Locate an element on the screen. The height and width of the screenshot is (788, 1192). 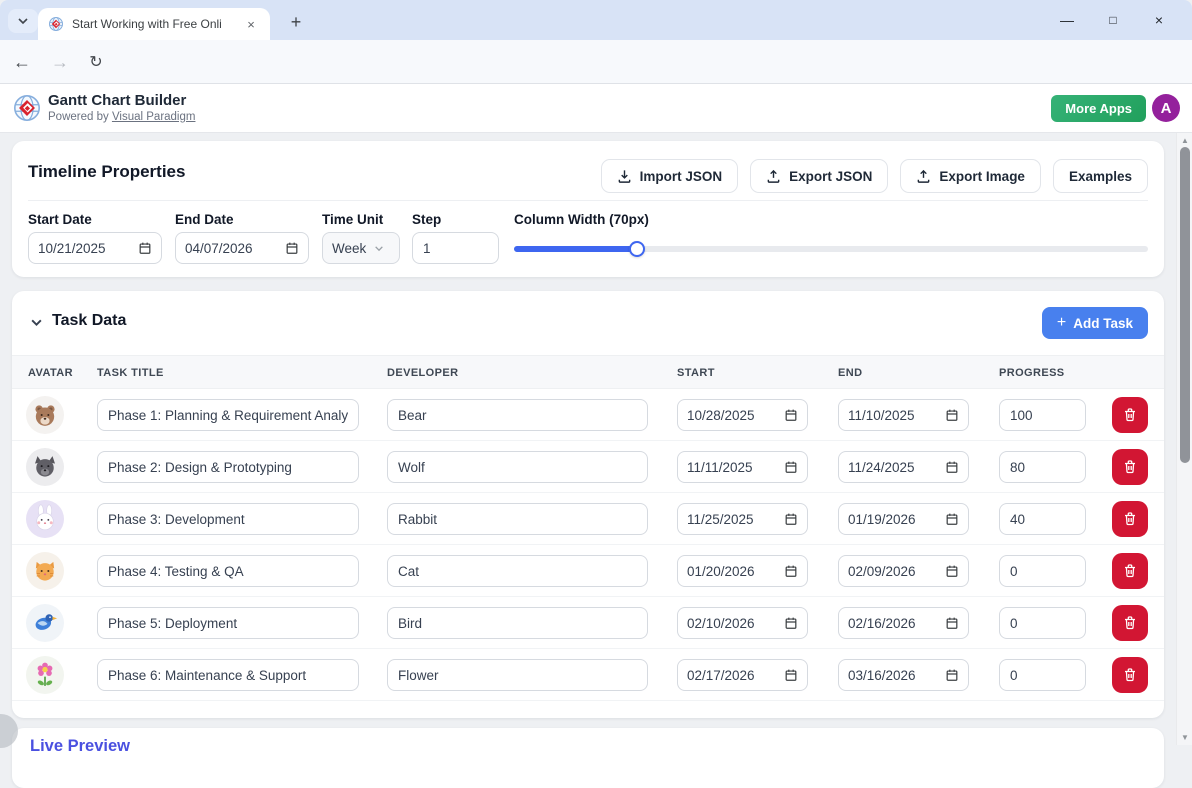
close-button: × is located at coordinates (1159, 20).